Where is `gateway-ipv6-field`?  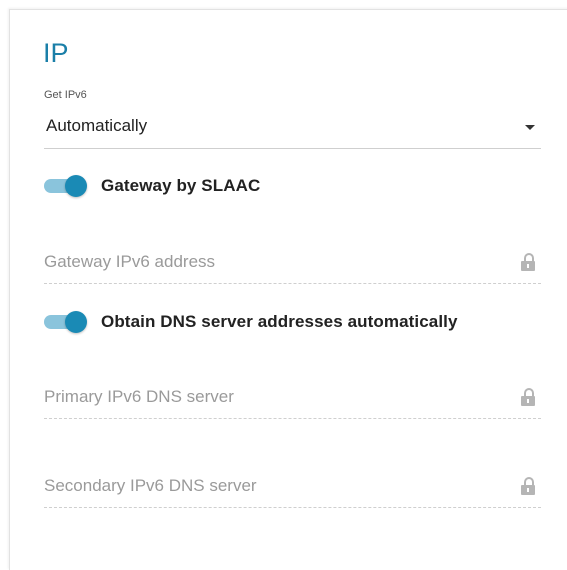 gateway-ipv6-field is located at coordinates (292, 265).